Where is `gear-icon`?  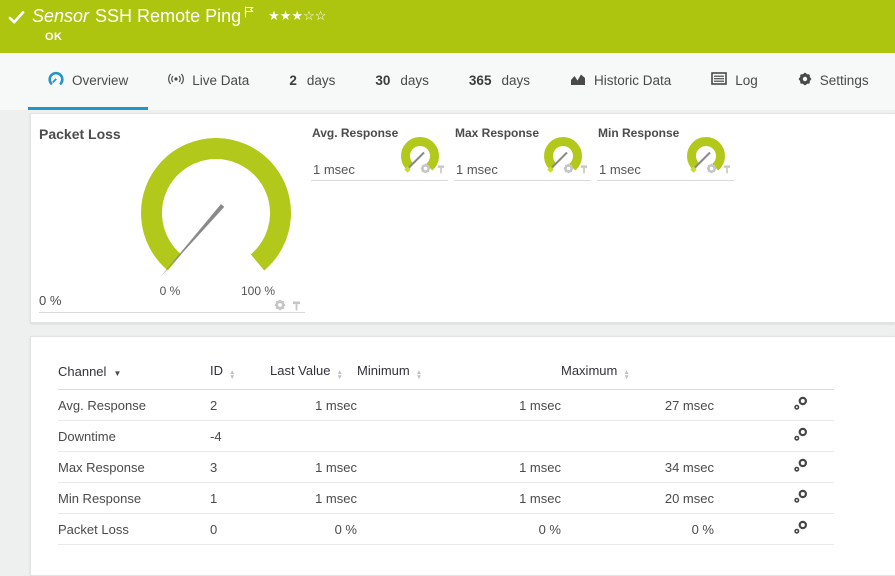 gear-icon is located at coordinates (805, 80).